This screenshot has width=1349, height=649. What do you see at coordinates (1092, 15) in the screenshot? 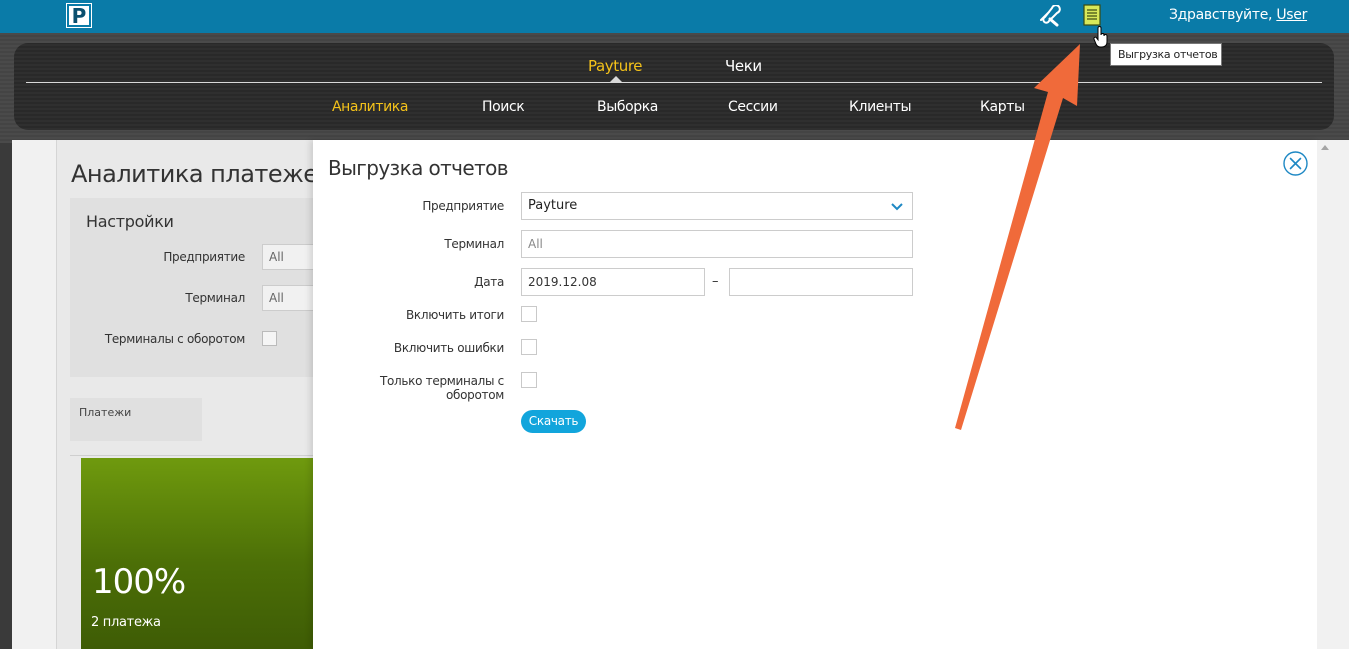
I see `report-icon` at bounding box center [1092, 15].